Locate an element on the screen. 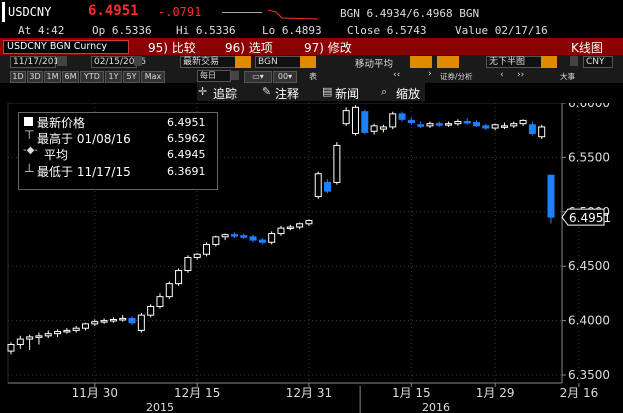 The image size is (623, 413). calendar-icon is located at coordinates (138, 61).